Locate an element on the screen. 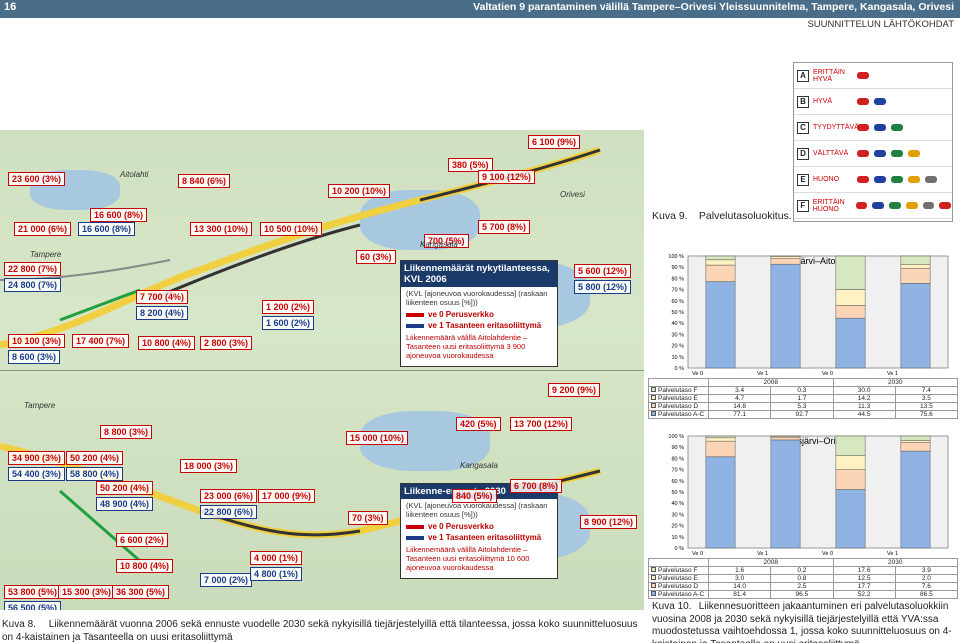 The width and height of the screenshot is (960, 643). table-cell: 12.5 is located at coordinates (864, 578).